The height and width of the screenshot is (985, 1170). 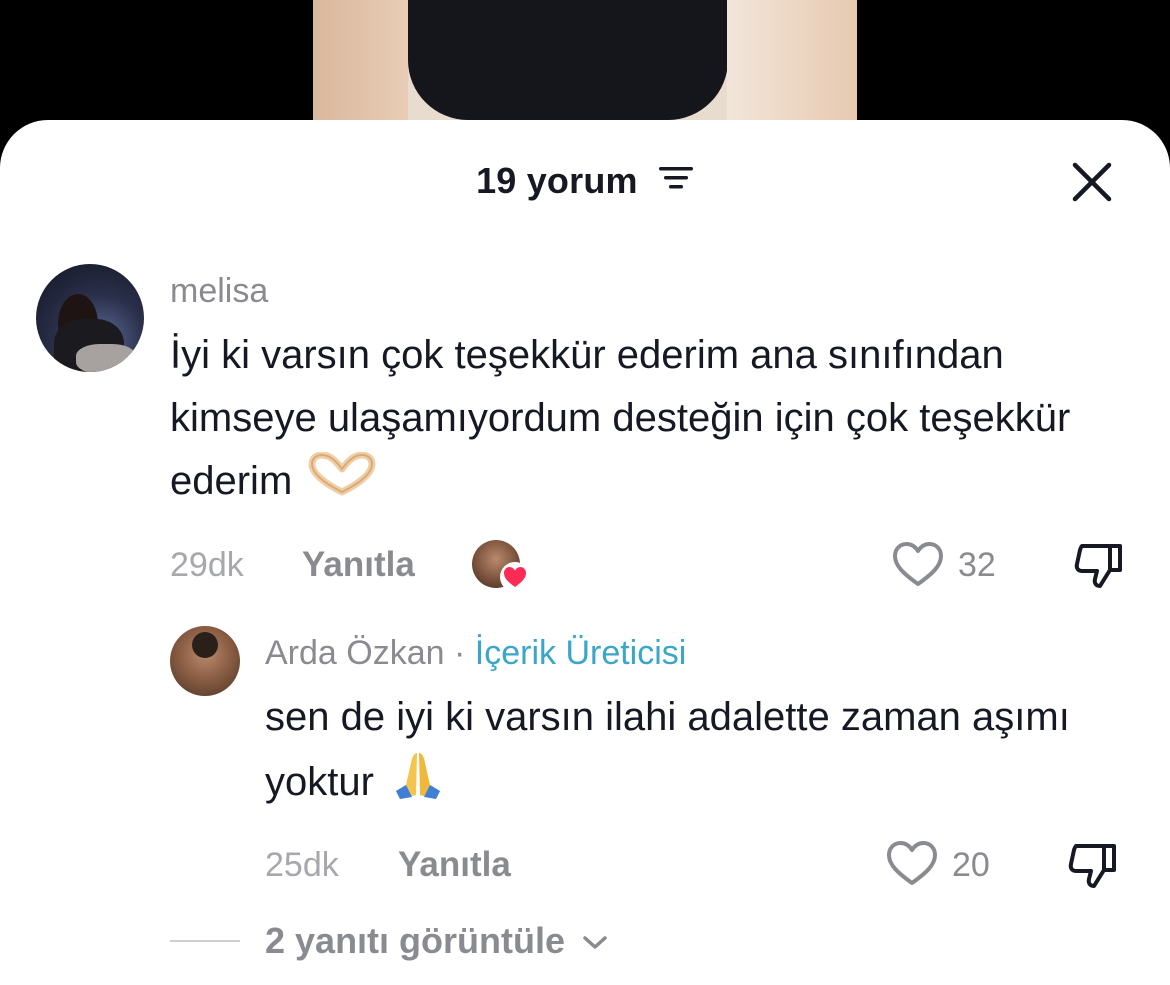 What do you see at coordinates (418, 784) in the screenshot?
I see `folded-hands-icon` at bounding box center [418, 784].